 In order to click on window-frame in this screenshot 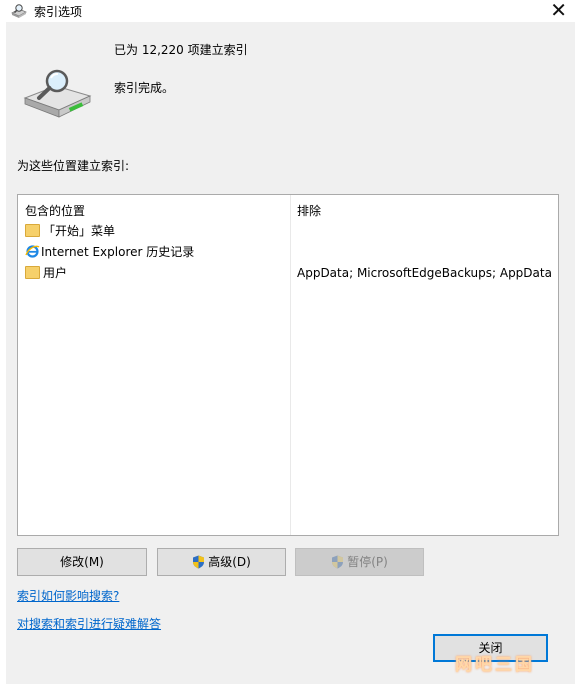, I will do `click(3, 353)`.